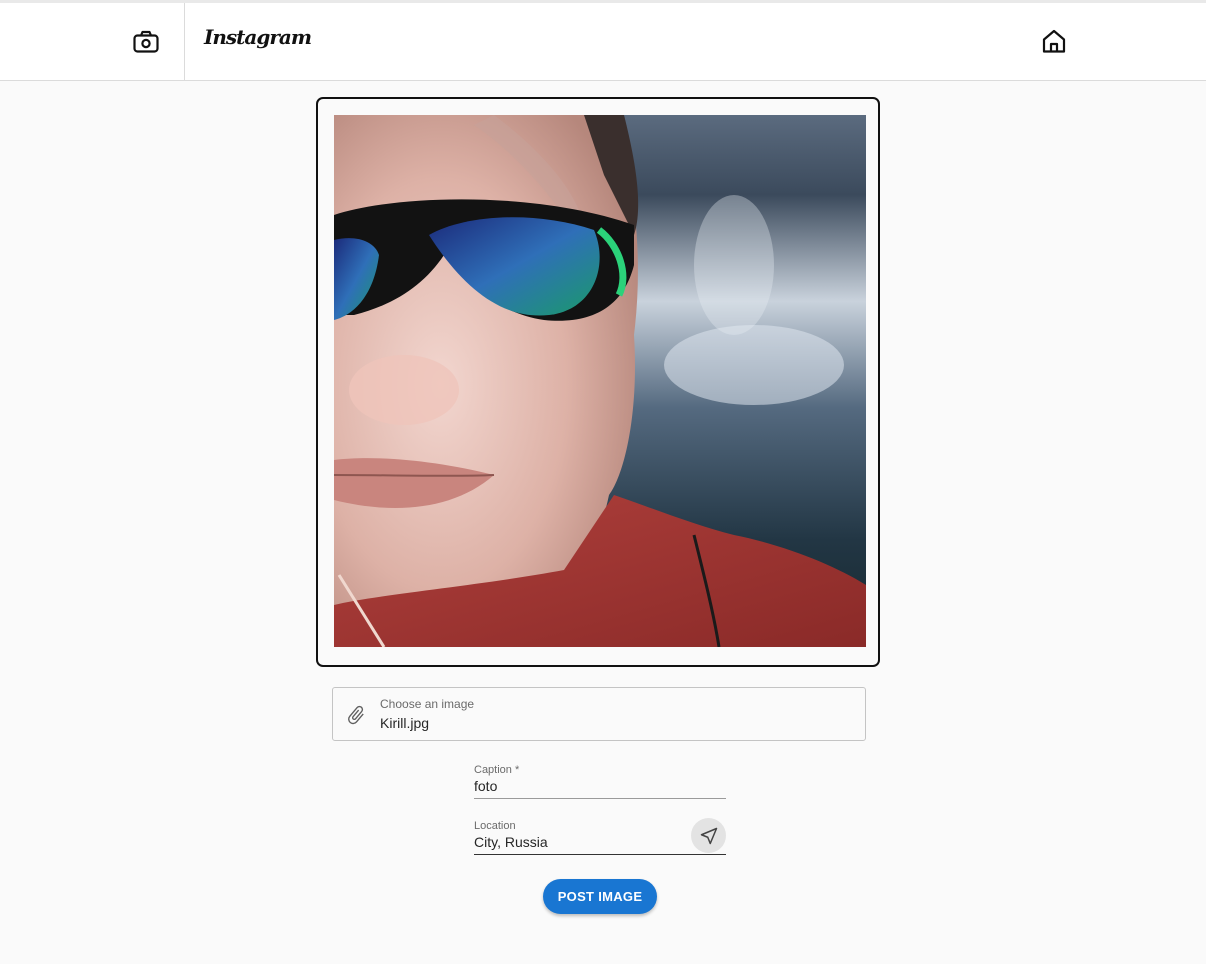 The height and width of the screenshot is (964, 1206). I want to click on caption-input, so click(600, 786).